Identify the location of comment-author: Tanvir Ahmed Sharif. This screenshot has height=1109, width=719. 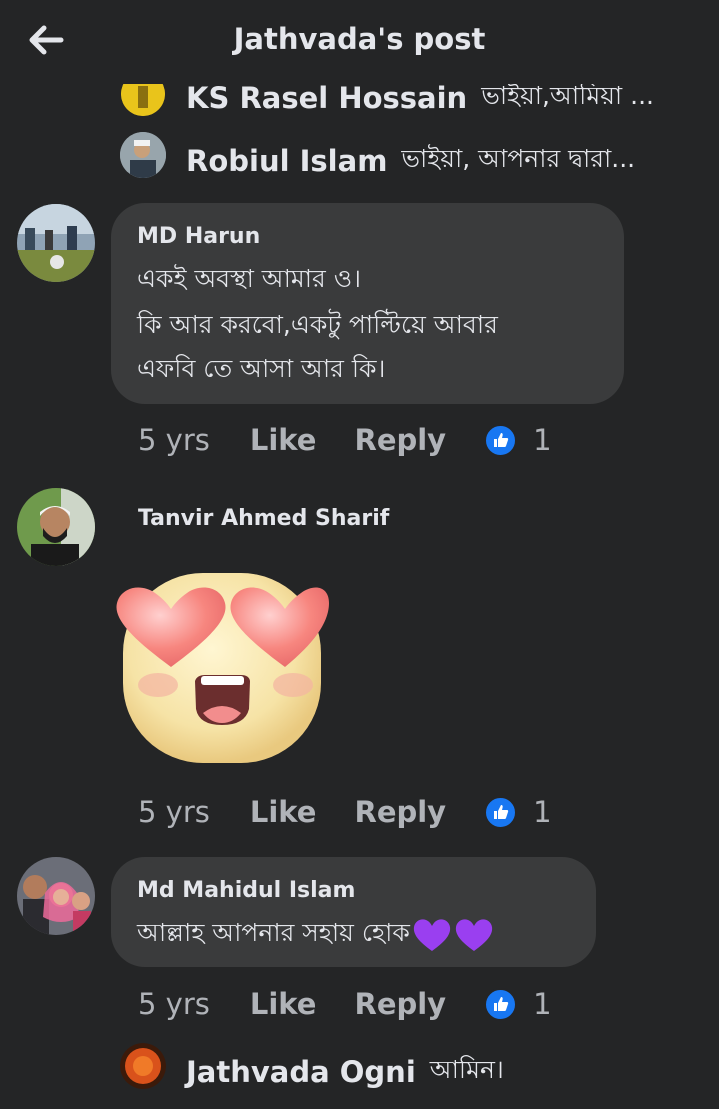
(263, 518).